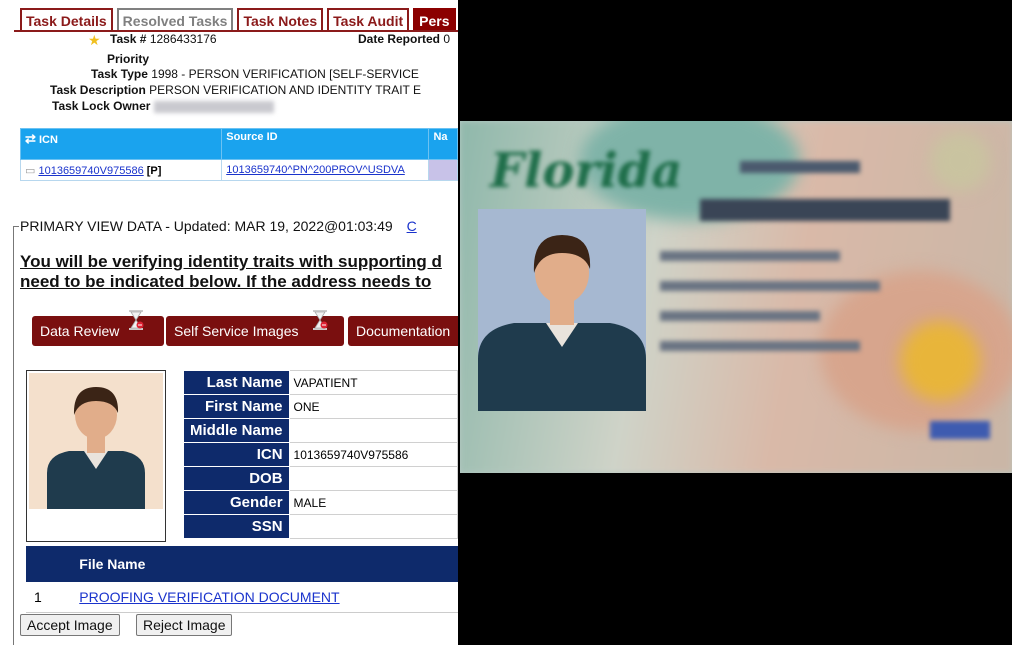  I want to click on tab-person: Pers, so click(434, 20).